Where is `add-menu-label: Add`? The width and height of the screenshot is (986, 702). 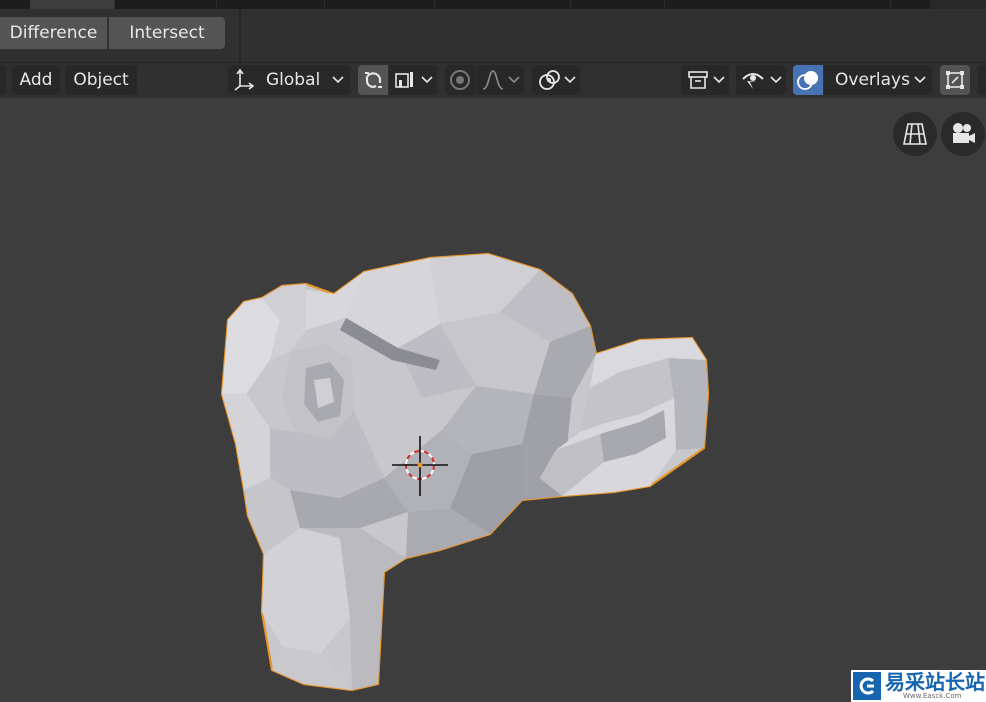 add-menu-label: Add is located at coordinates (36, 80).